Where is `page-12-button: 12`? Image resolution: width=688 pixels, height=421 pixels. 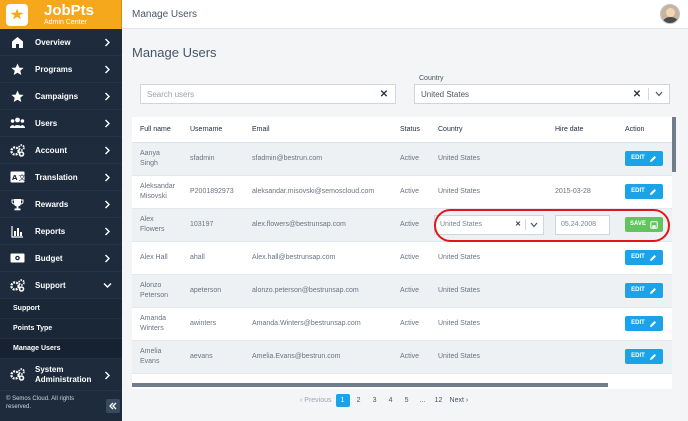
page-12-button: 12 is located at coordinates (439, 400).